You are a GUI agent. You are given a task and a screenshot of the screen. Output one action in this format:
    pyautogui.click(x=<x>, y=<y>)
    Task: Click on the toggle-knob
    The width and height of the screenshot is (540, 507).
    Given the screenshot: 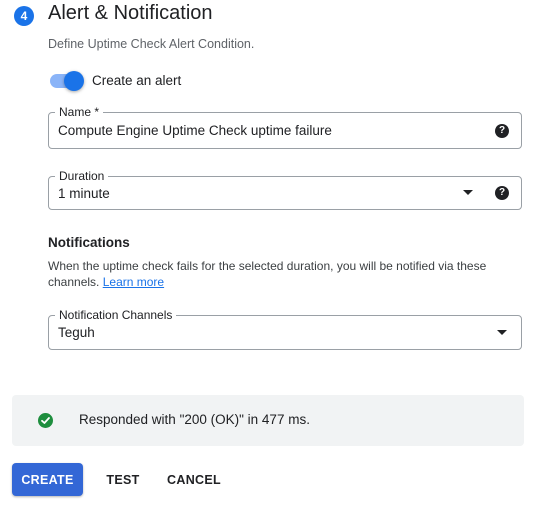 What is the action you would take?
    pyautogui.click(x=74, y=81)
    